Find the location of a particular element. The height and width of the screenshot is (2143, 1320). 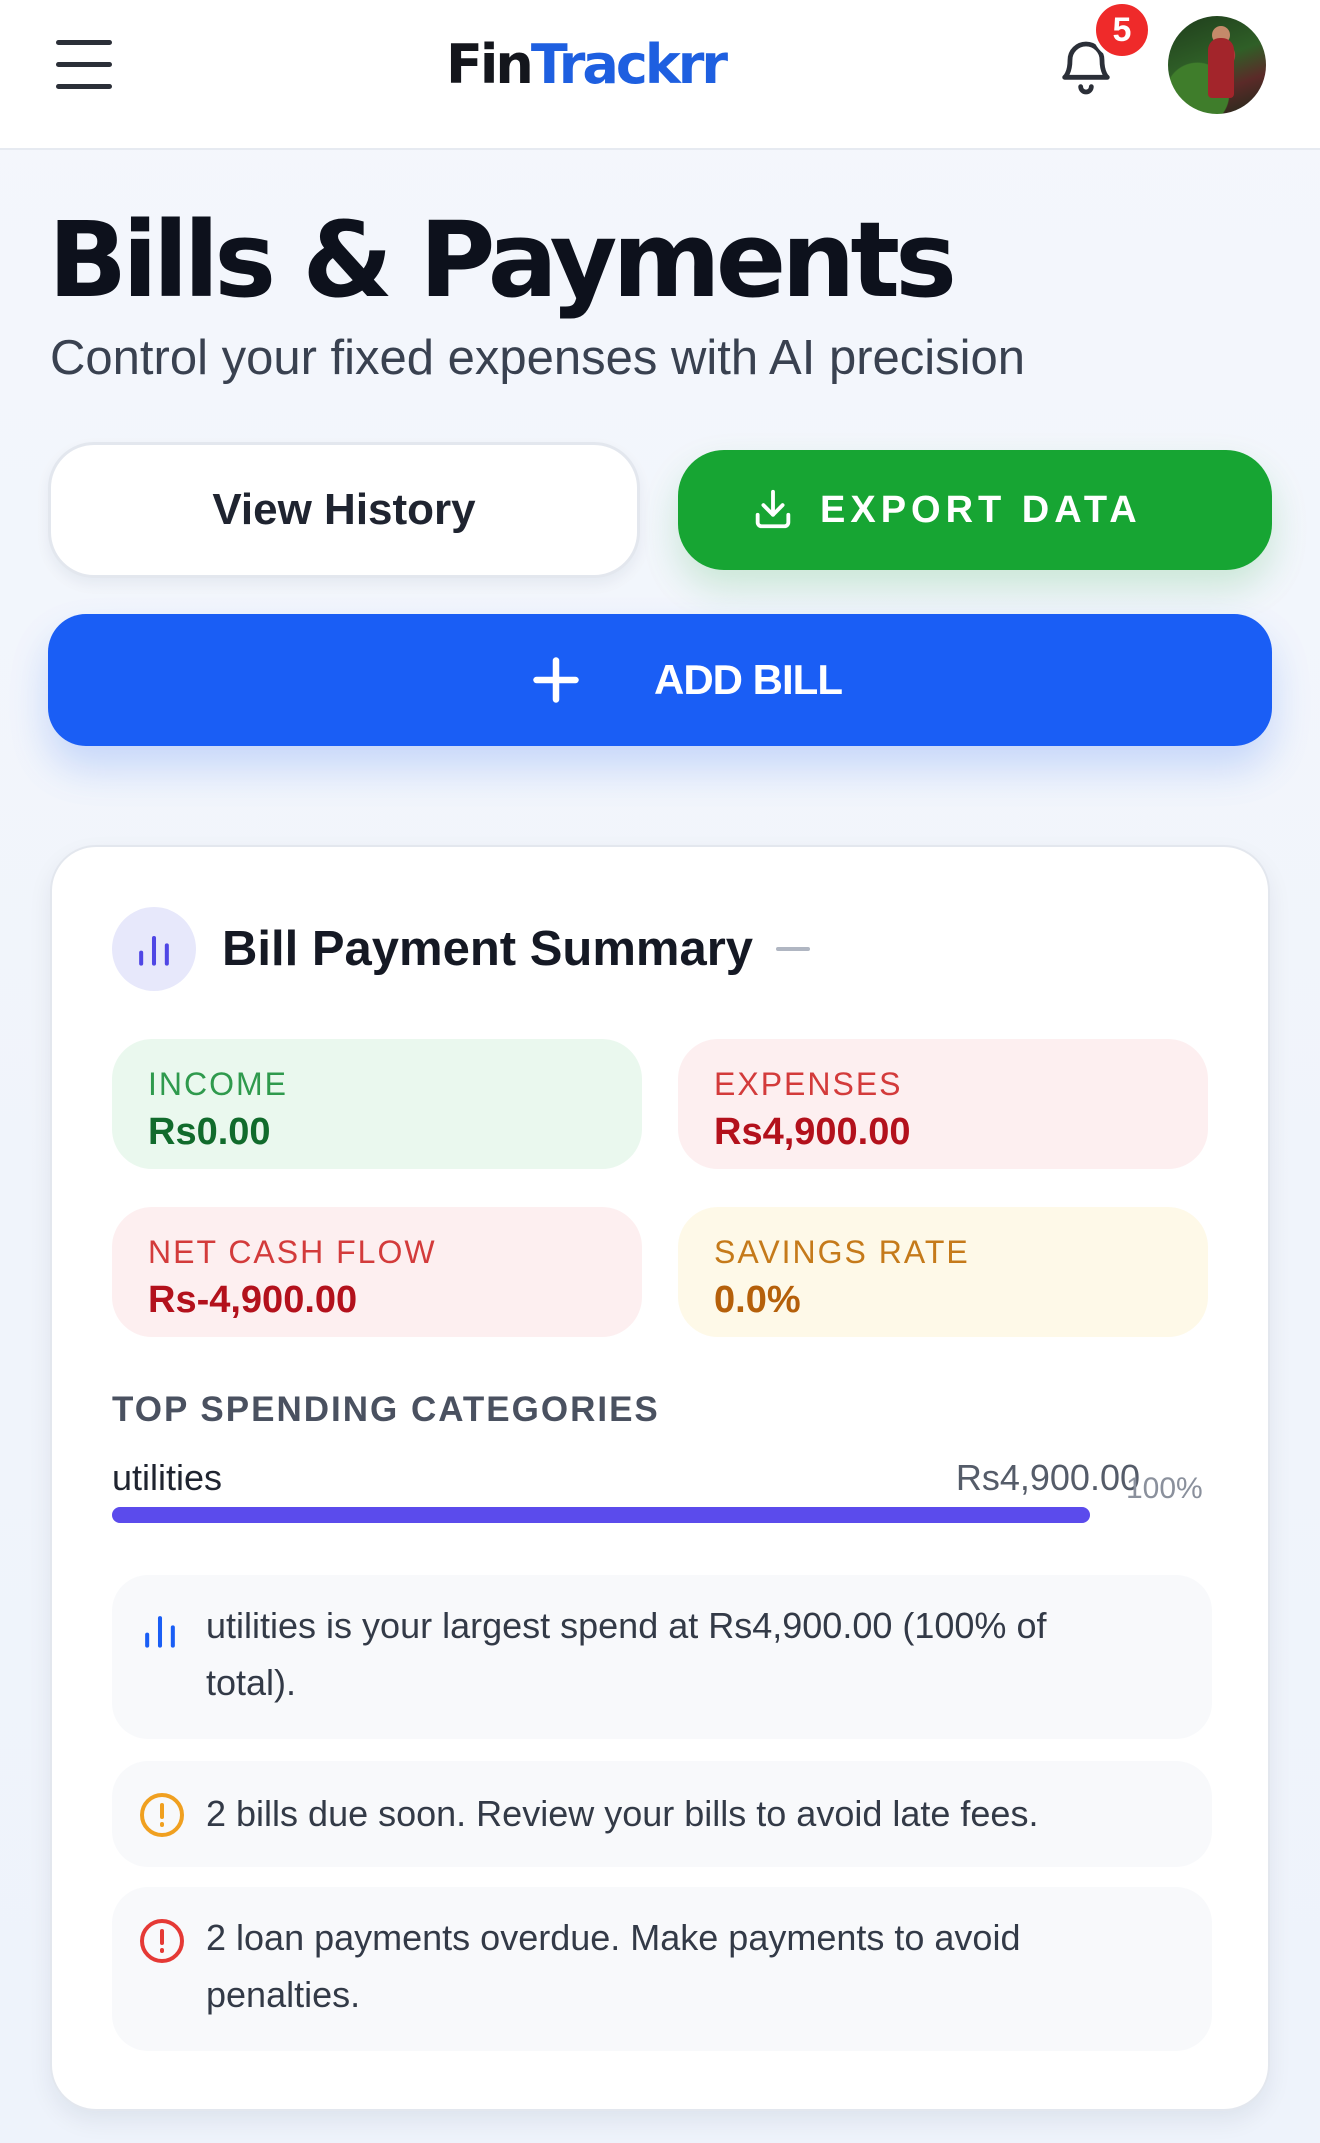

top-categories-heading: TOP SPENDING CATEGORIES is located at coordinates (386, 1409).